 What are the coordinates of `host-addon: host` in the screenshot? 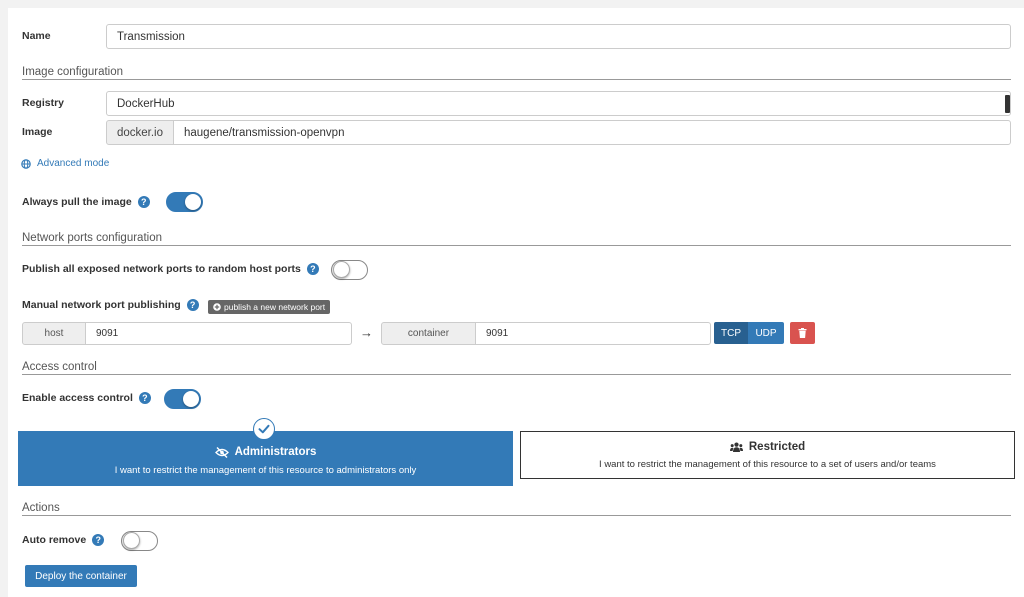 It's located at (54, 333).